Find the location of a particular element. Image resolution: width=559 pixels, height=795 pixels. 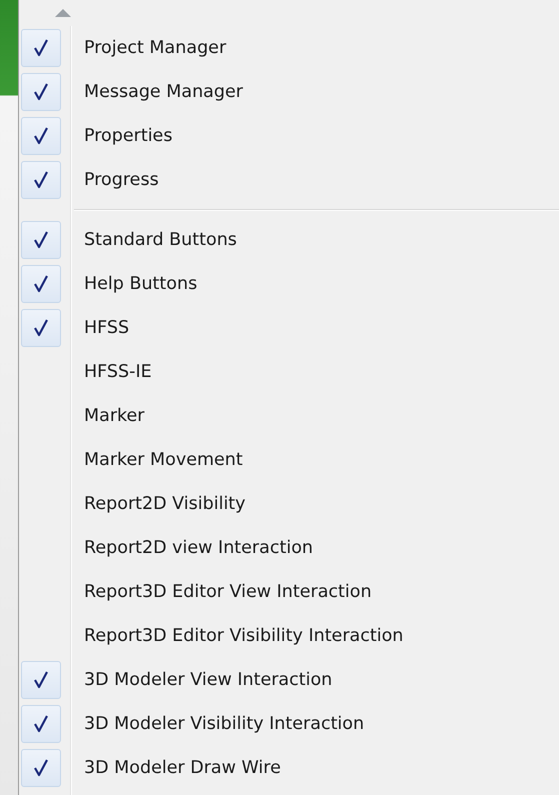

menu-item: Report3D Editor View Interaction is located at coordinates (289, 592).